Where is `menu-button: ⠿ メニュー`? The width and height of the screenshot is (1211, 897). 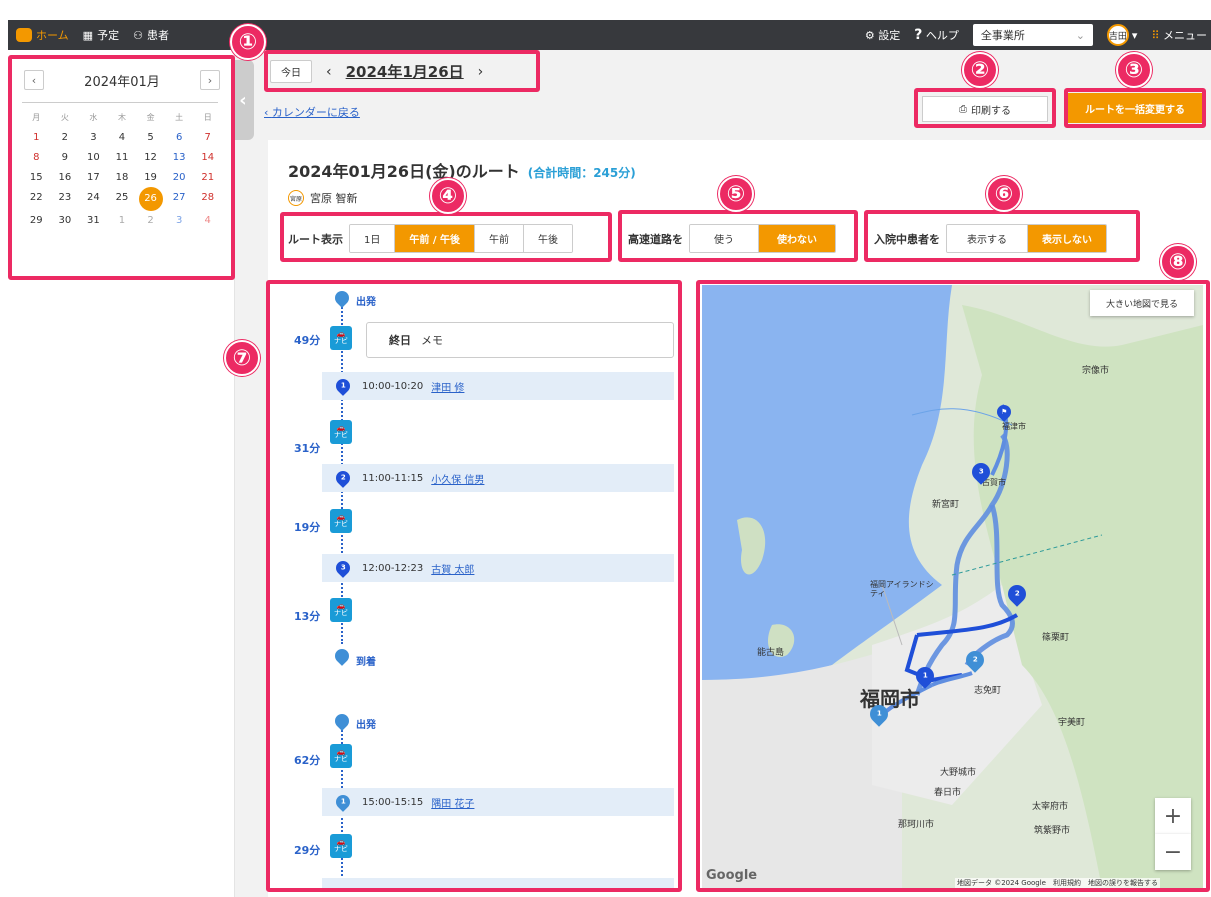
menu-button: ⠿ メニュー is located at coordinates (1181, 35).